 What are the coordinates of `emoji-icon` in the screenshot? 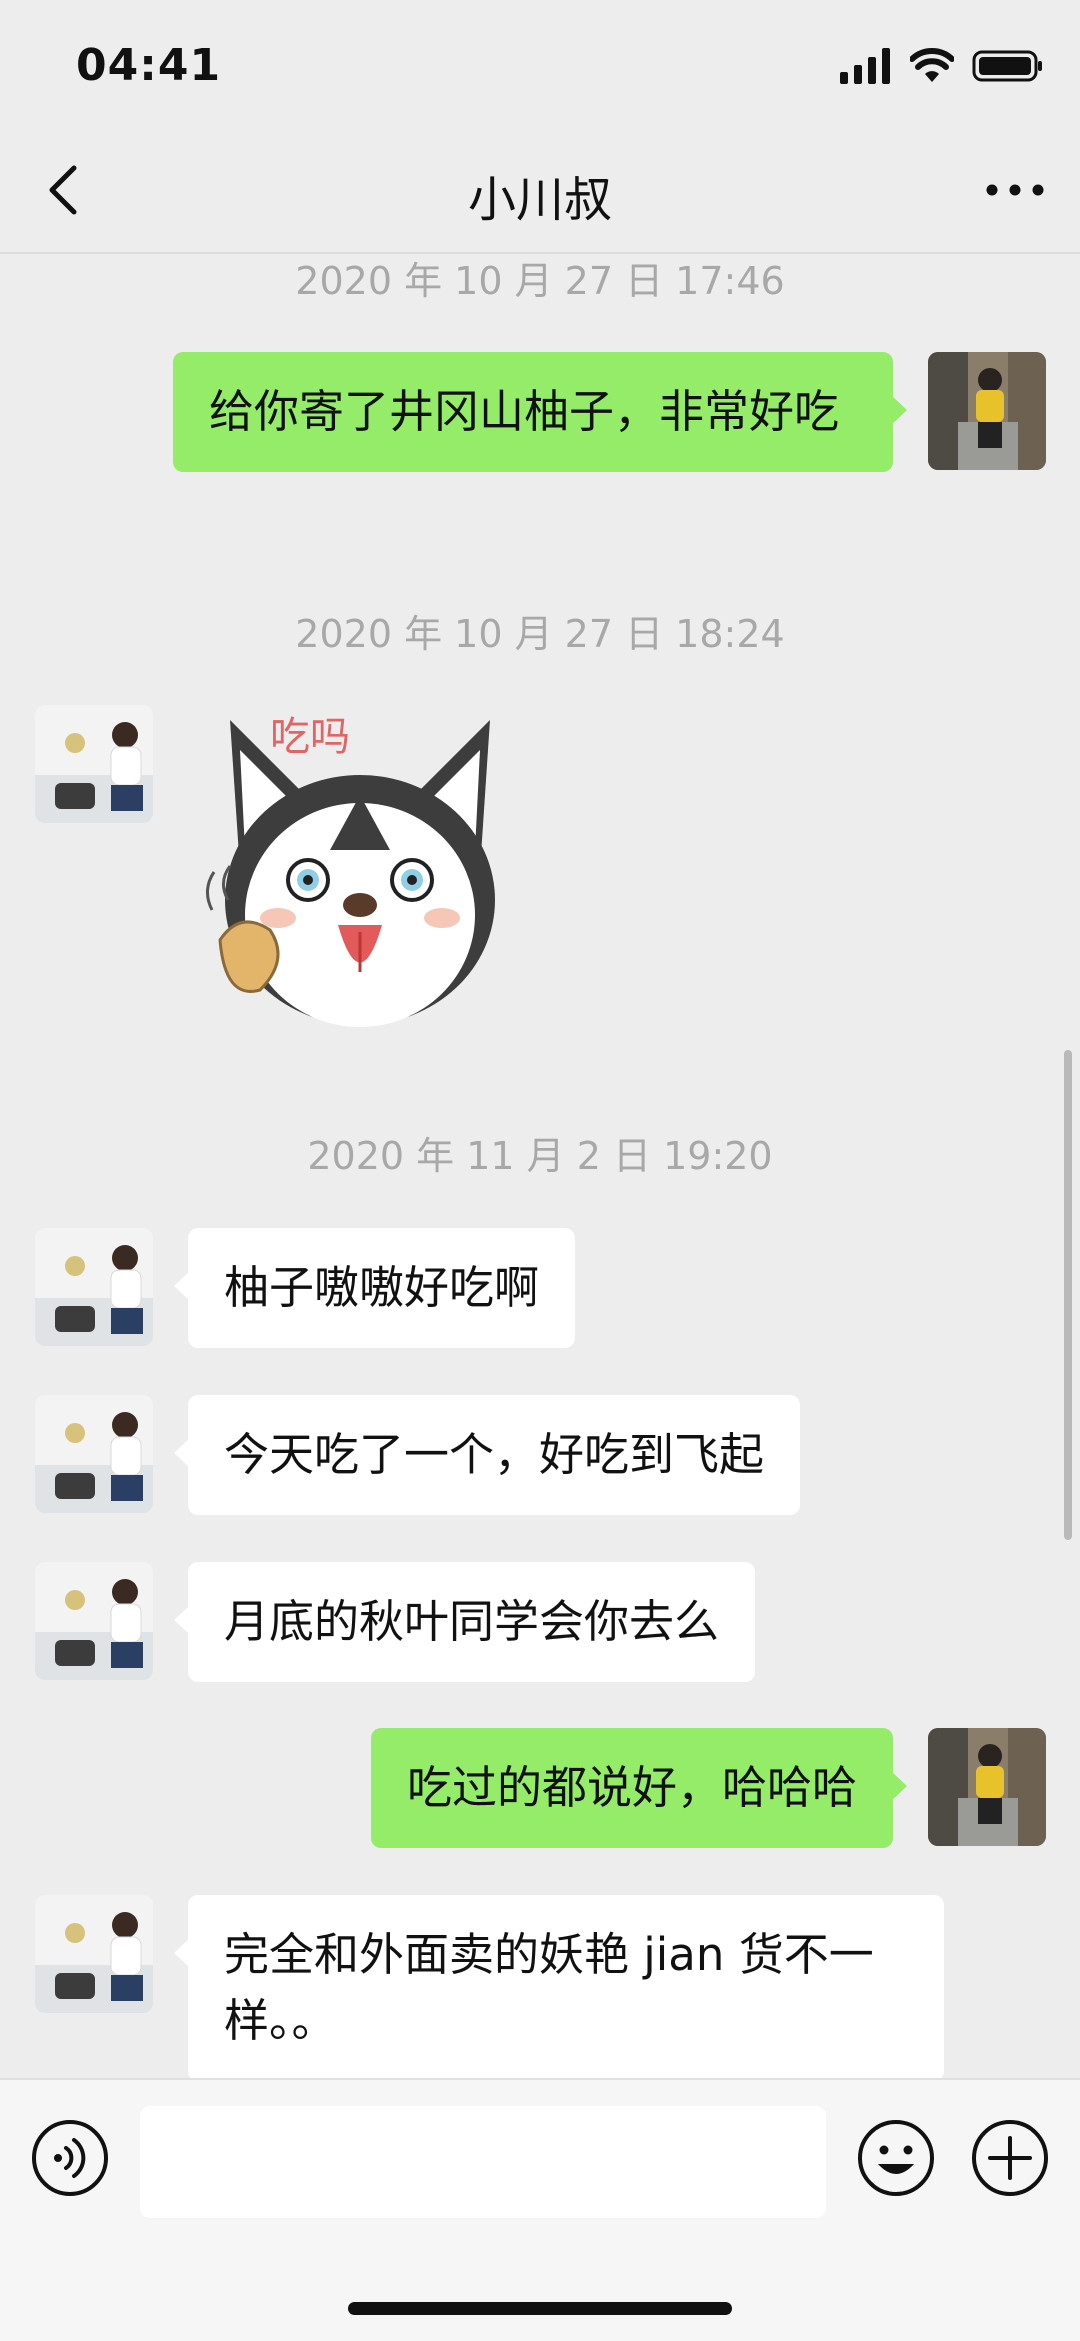 It's located at (896, 2158).